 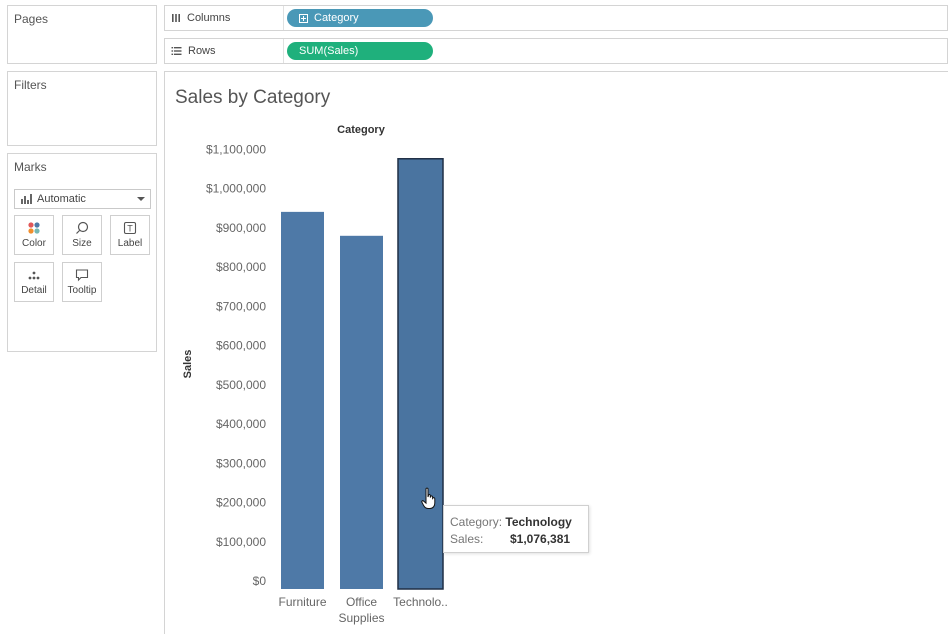 What do you see at coordinates (82, 228) in the screenshot?
I see `size-icon` at bounding box center [82, 228].